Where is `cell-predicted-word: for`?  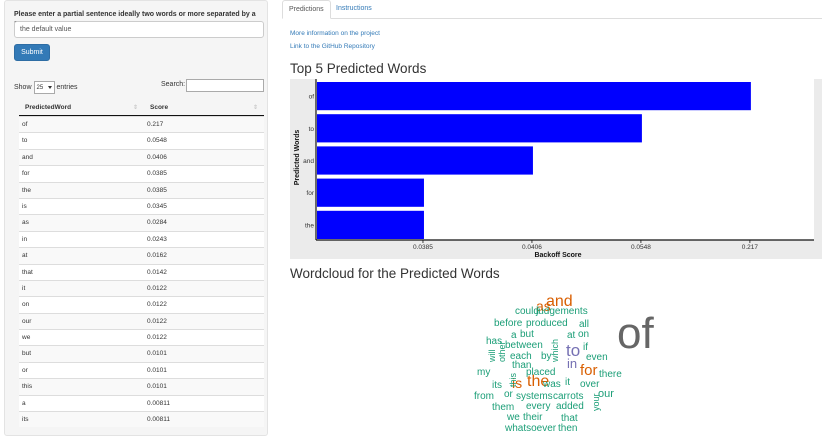 cell-predicted-word: for is located at coordinates (26, 174).